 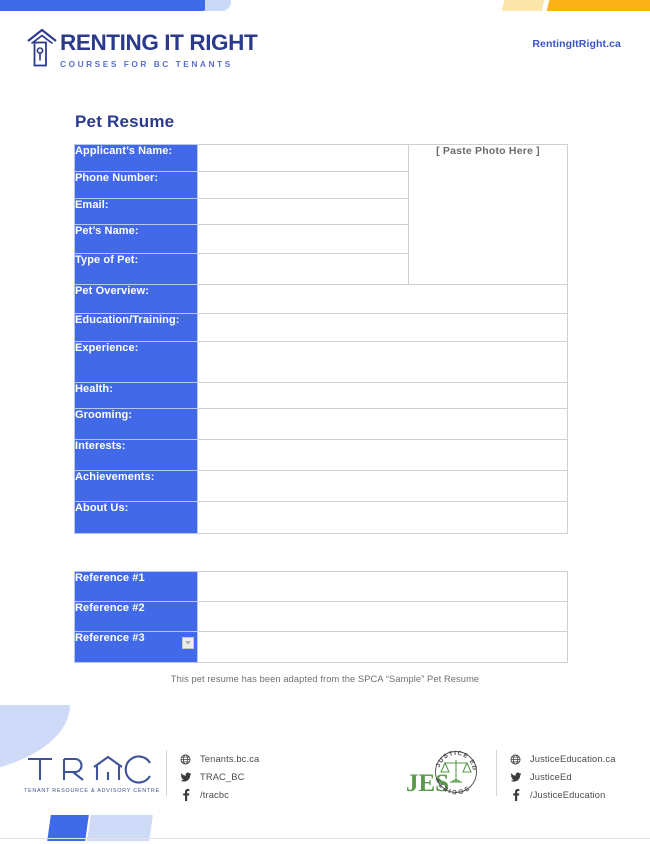 I want to click on field-label: Email:, so click(x=136, y=211).